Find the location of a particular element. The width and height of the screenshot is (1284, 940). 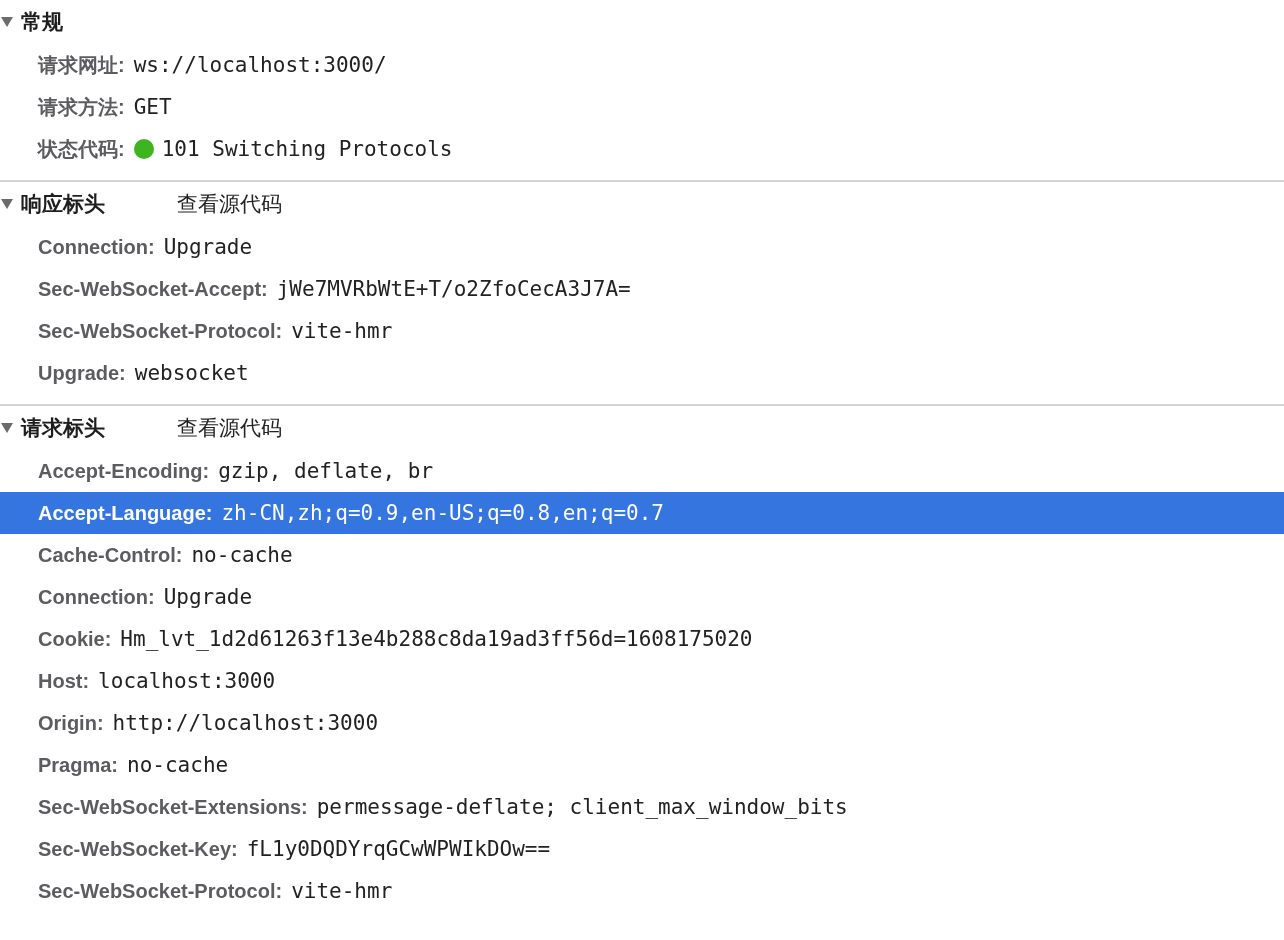

header-name: Sec-WebSocket-Accept: is located at coordinates (153, 289).